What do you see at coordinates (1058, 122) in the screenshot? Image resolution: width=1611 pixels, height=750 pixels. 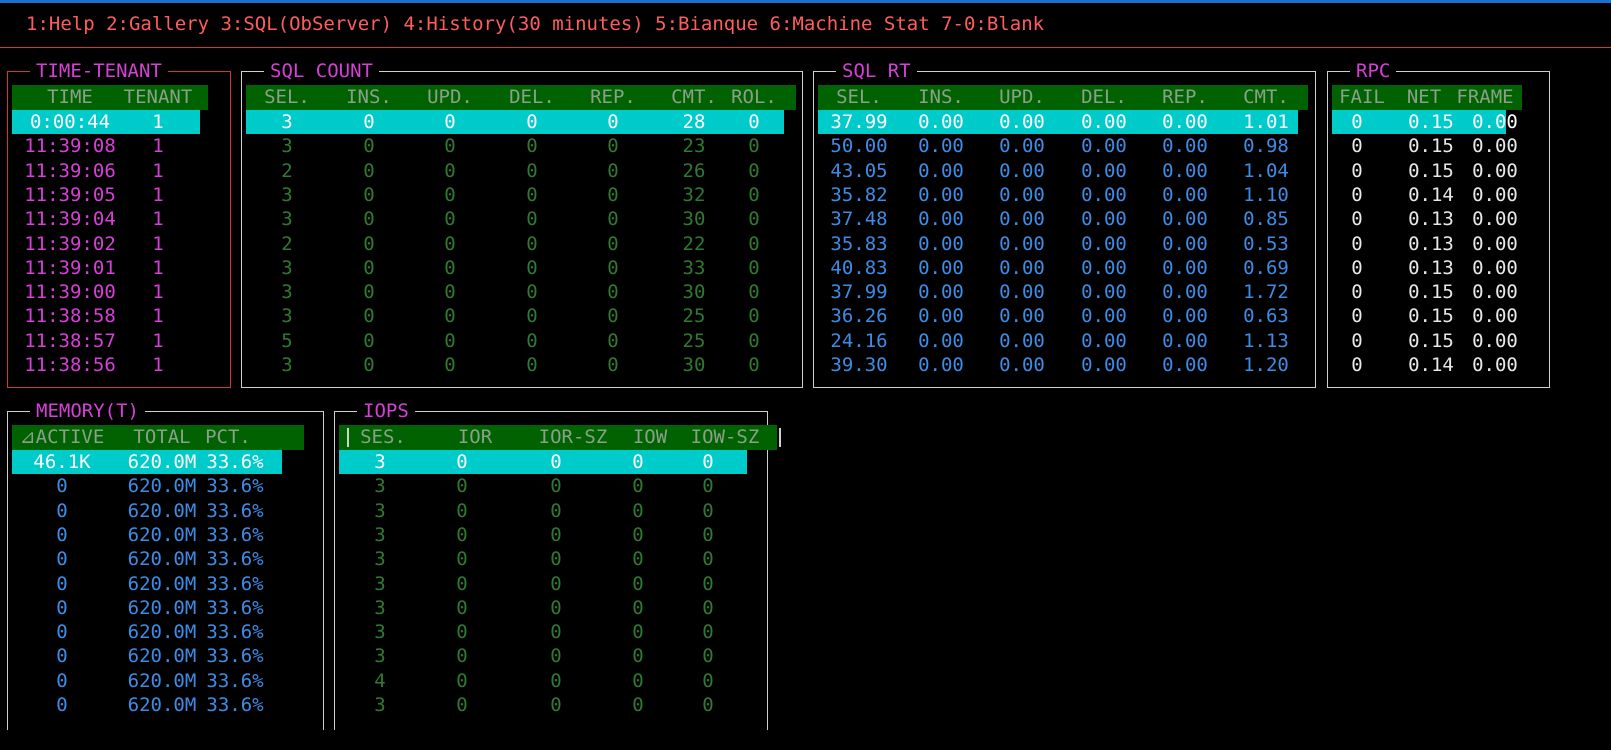 I see `selected-row-highlight` at bounding box center [1058, 122].